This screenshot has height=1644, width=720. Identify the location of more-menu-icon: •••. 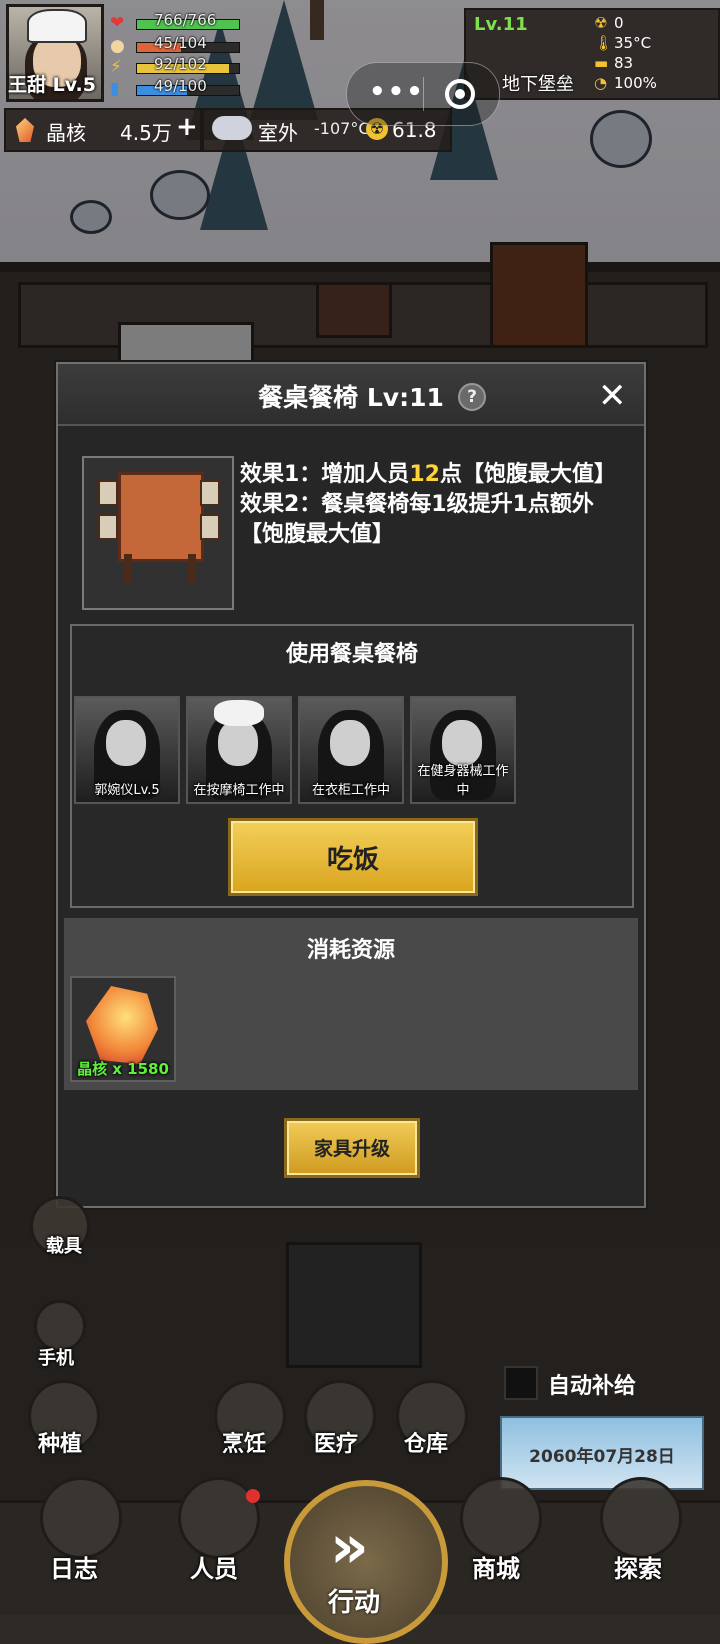
(397, 92).